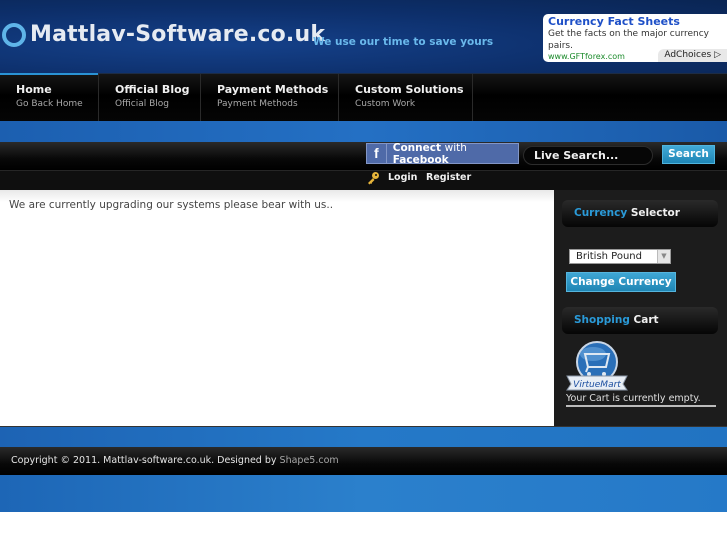 The height and width of the screenshot is (545, 727). I want to click on chevron-down-icon: ▼, so click(663, 256).